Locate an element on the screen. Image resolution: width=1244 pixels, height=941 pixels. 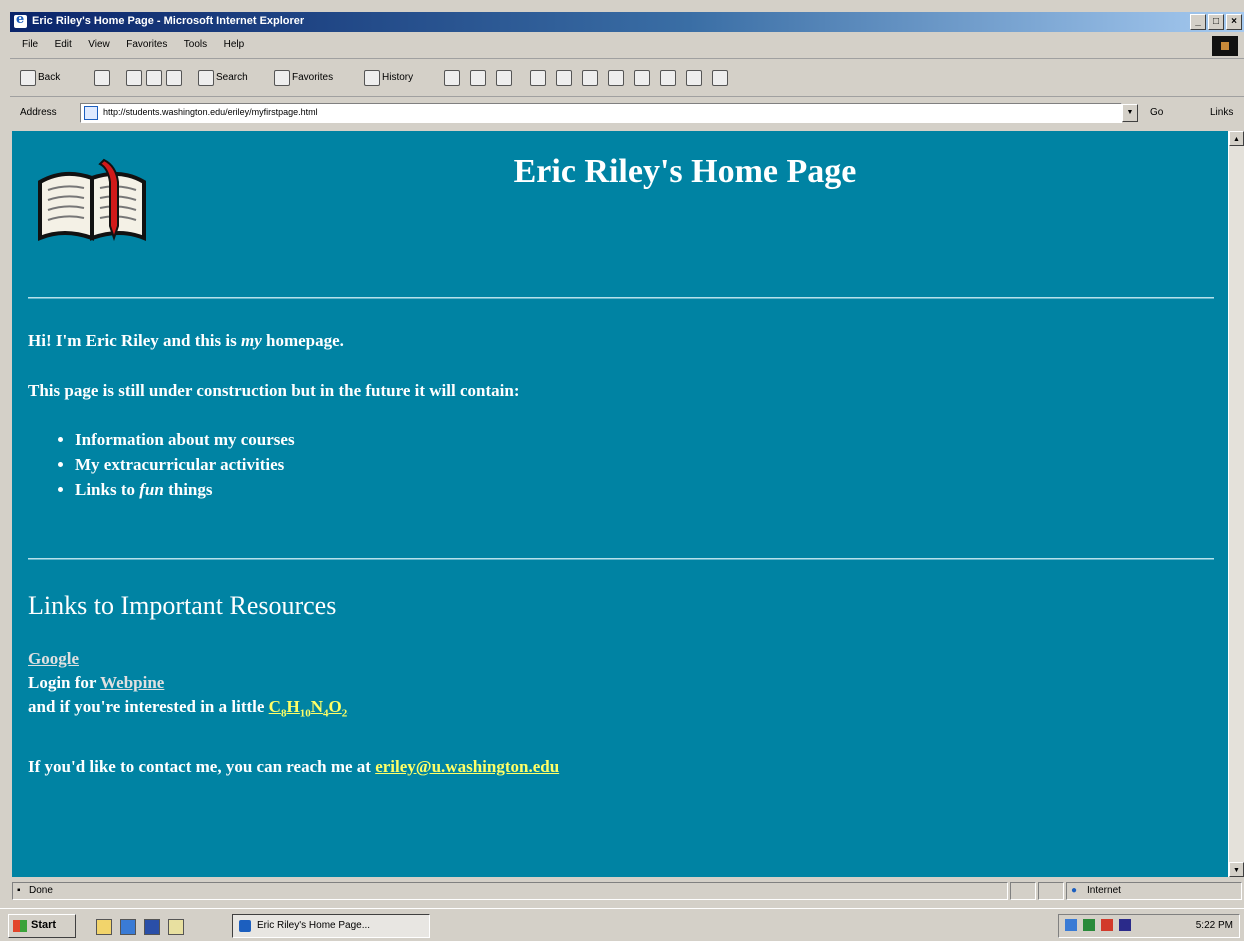
search-icon is located at coordinates (206, 78).